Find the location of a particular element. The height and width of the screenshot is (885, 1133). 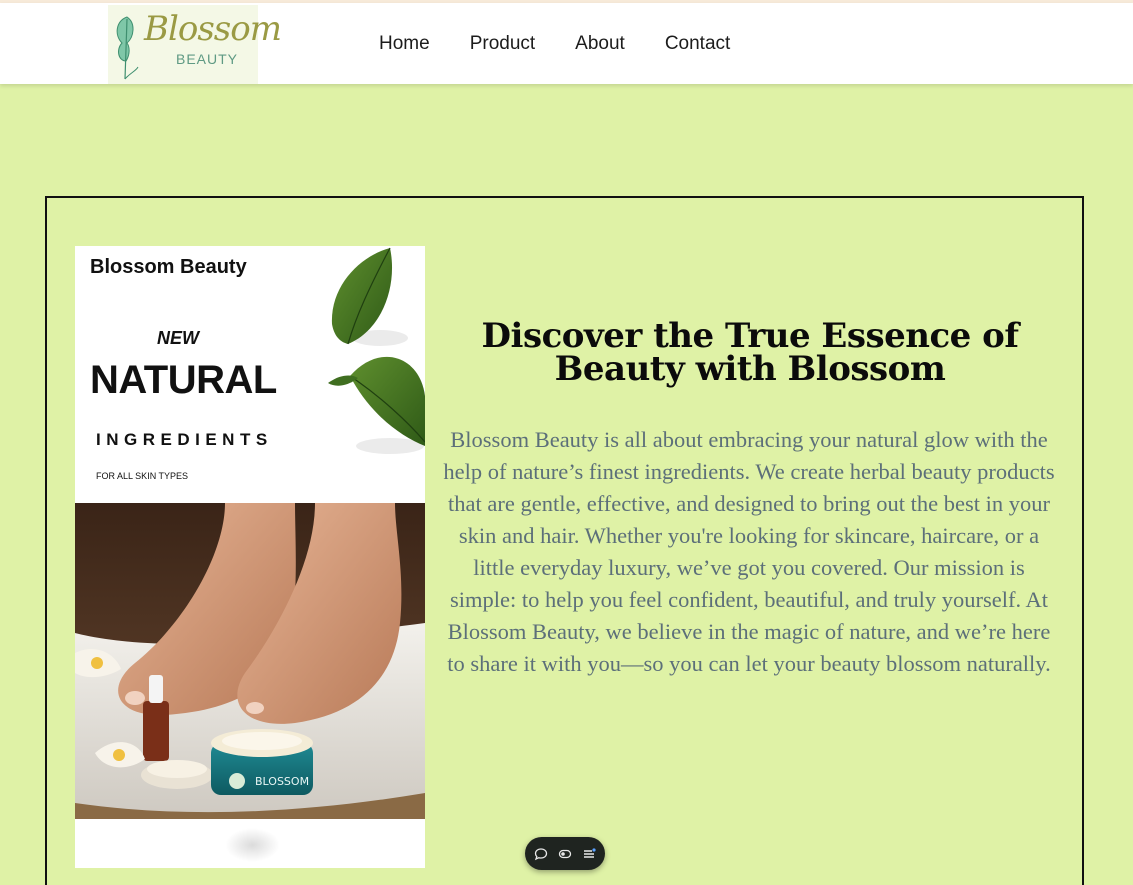

main-nav: Home Product About Contact is located at coordinates (554, 44).